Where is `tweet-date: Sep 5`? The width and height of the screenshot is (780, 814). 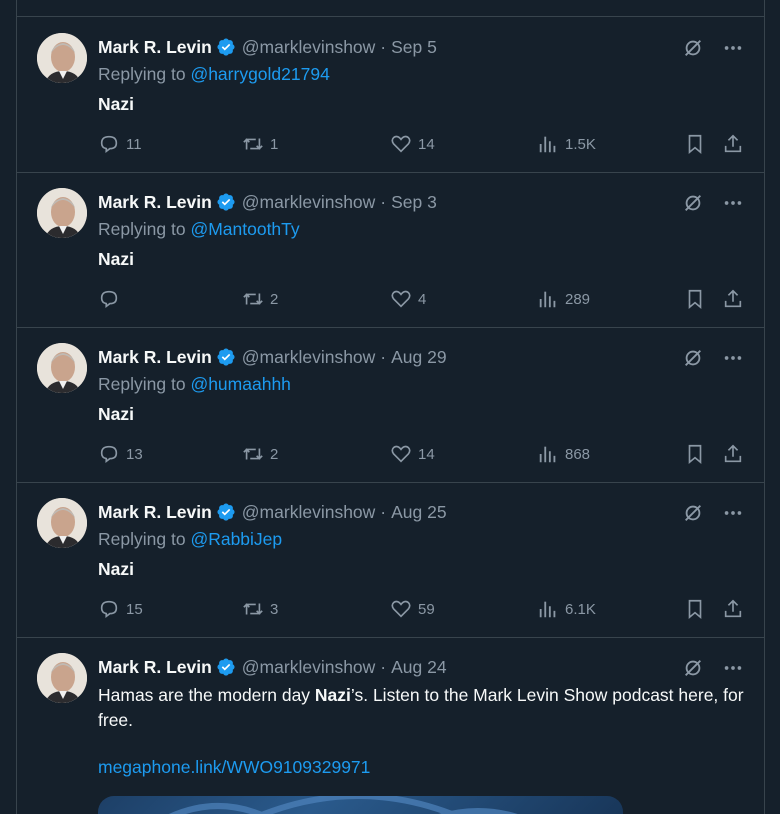 tweet-date: Sep 5 is located at coordinates (414, 47).